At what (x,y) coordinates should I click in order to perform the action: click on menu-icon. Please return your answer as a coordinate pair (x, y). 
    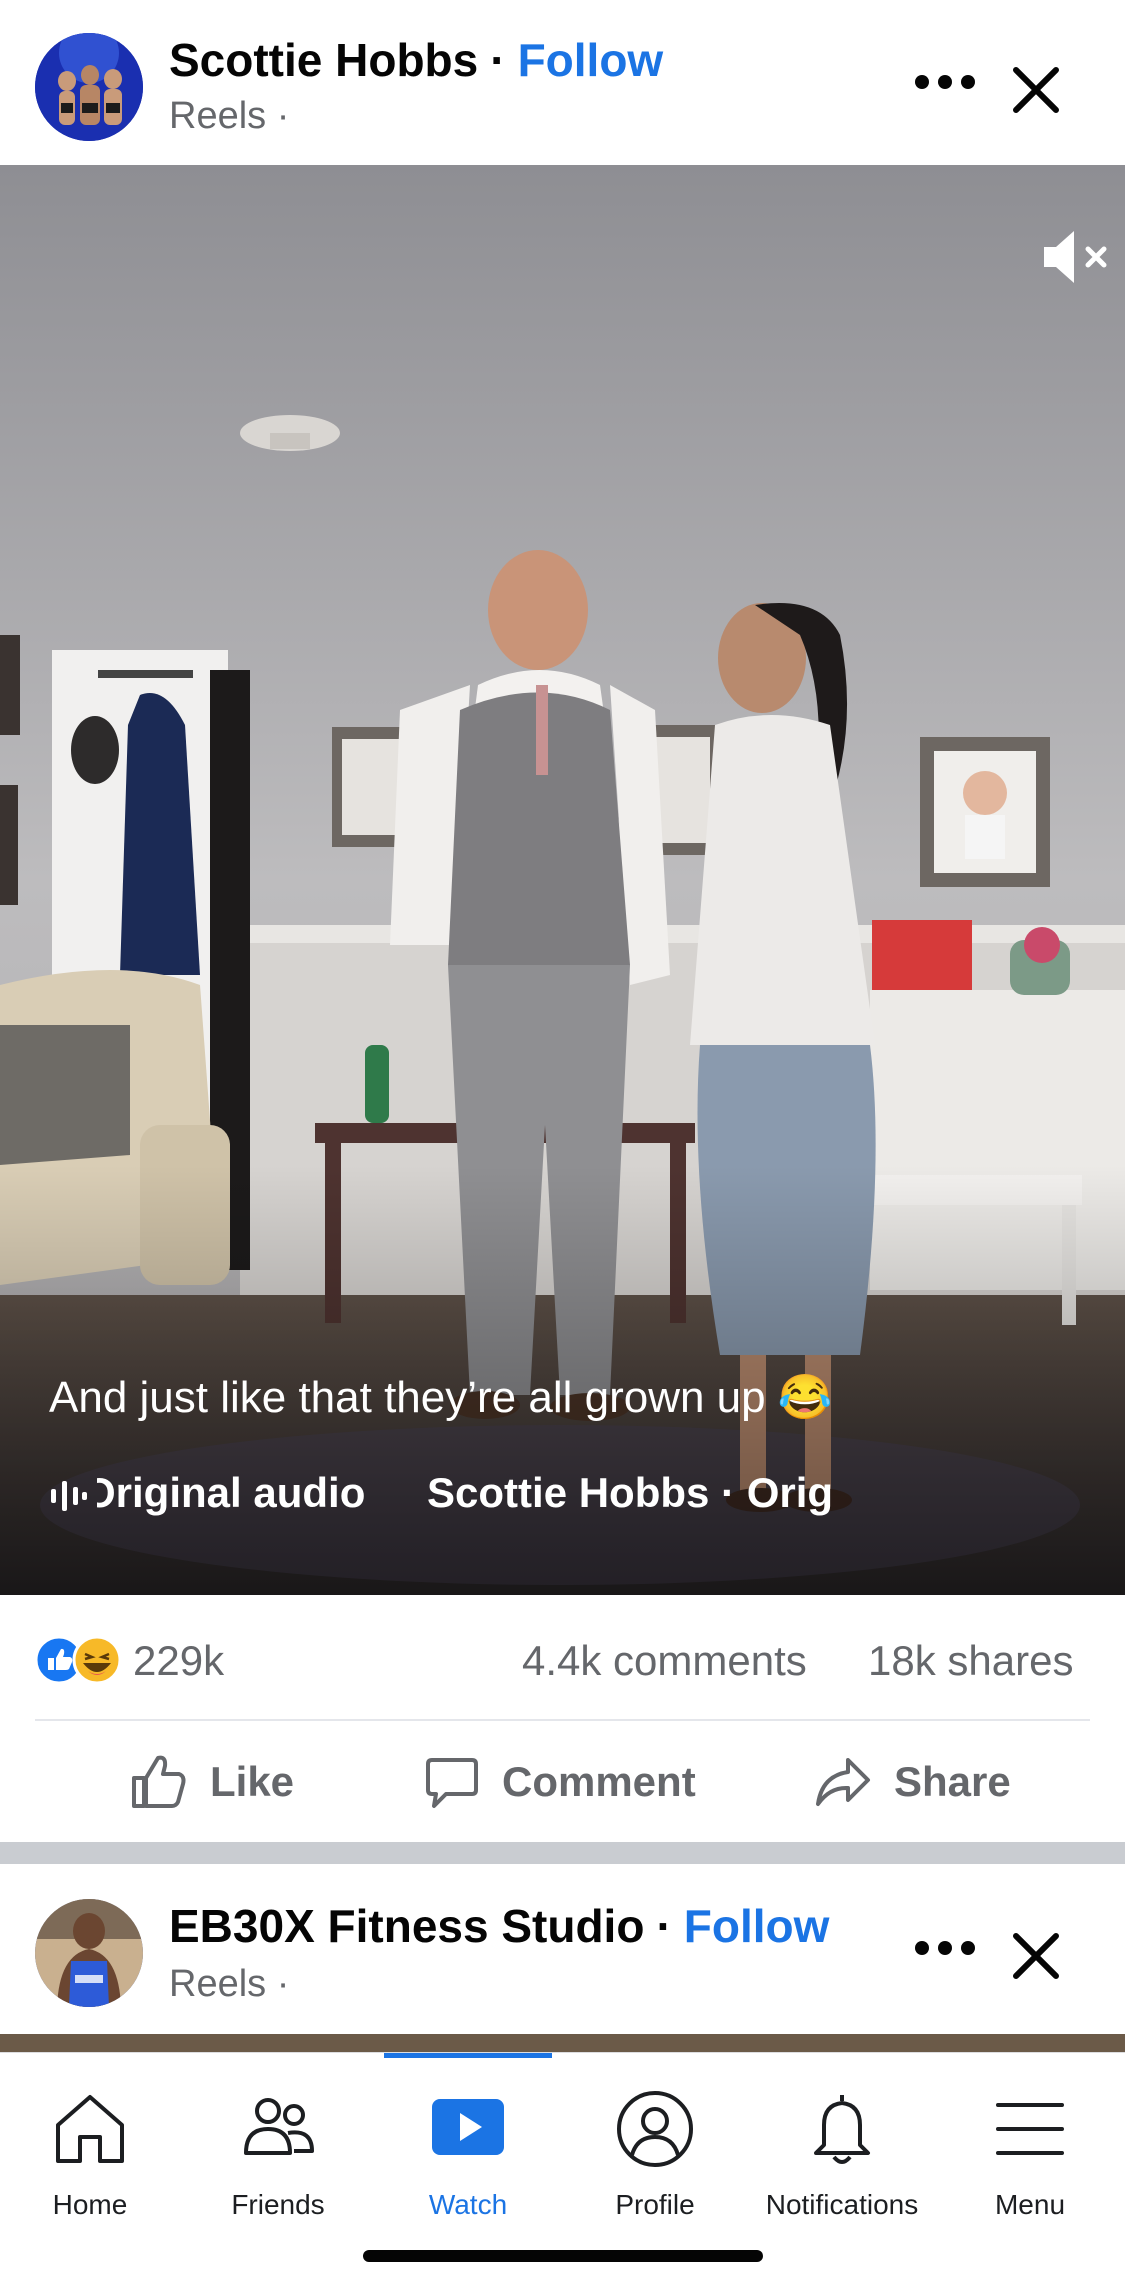
    Looking at the image, I should click on (1030, 2129).